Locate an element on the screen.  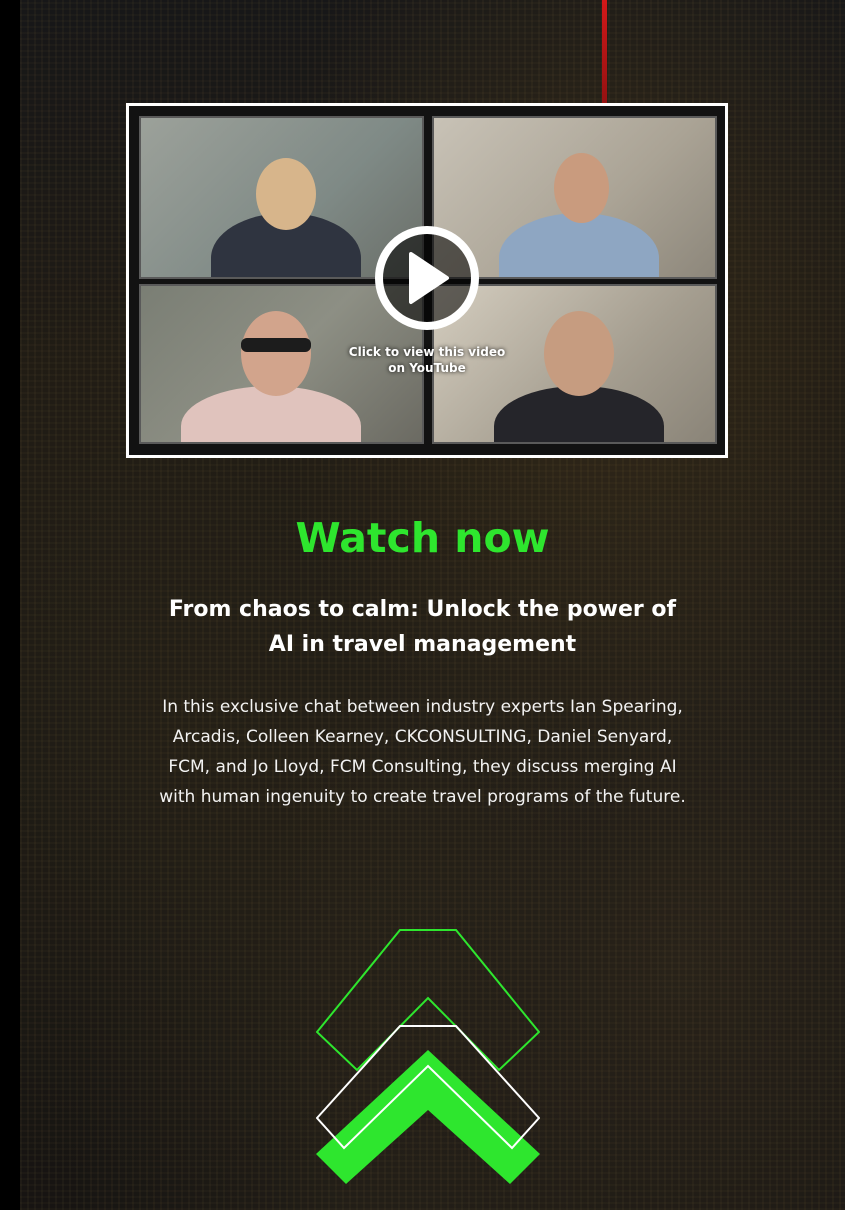
play-button is located at coordinates (427, 278).